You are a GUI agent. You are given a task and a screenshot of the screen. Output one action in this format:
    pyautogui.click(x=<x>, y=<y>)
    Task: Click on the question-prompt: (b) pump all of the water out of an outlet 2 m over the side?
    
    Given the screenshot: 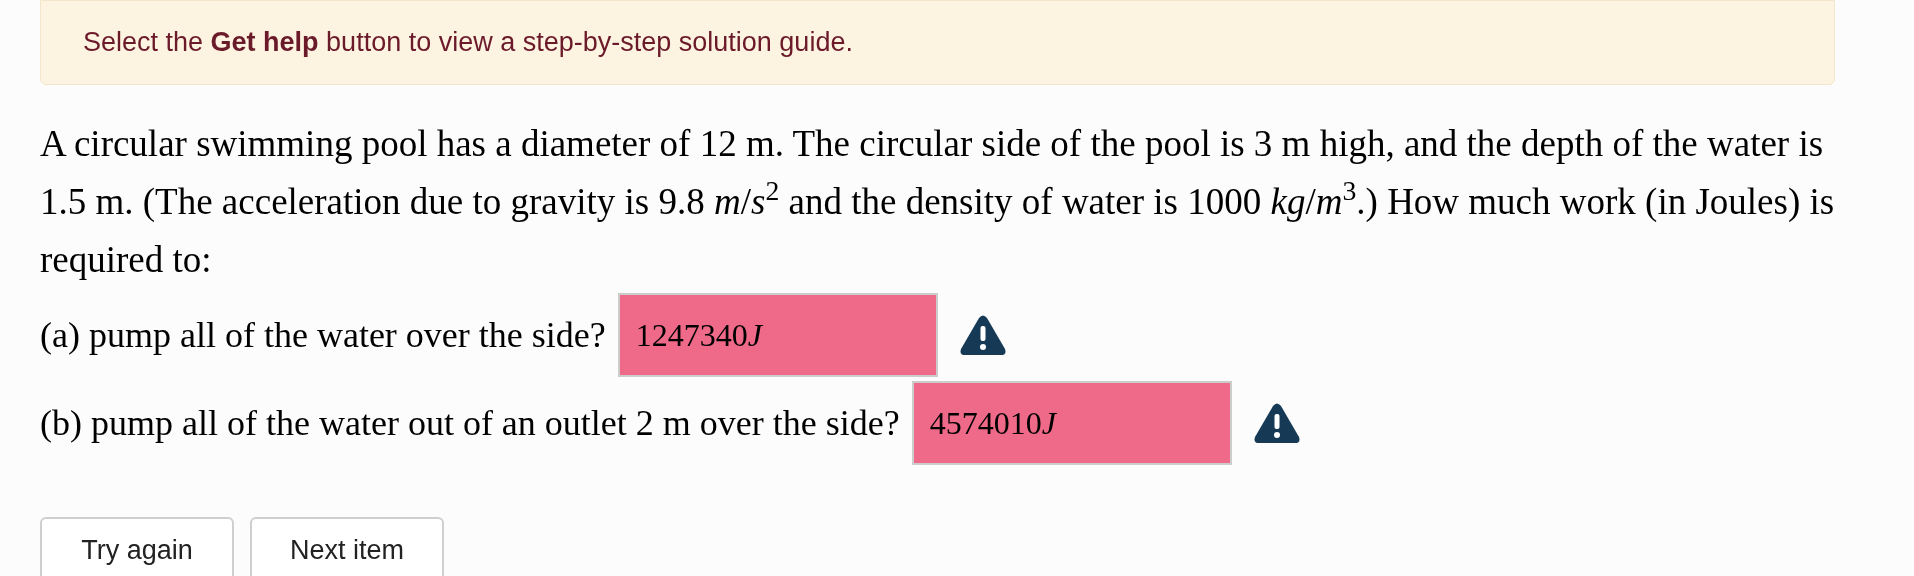 What is the action you would take?
    pyautogui.click(x=470, y=423)
    